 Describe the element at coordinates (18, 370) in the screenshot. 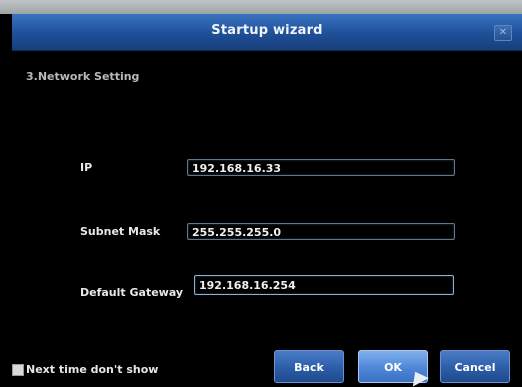

I see `next-time-checkbox` at that location.